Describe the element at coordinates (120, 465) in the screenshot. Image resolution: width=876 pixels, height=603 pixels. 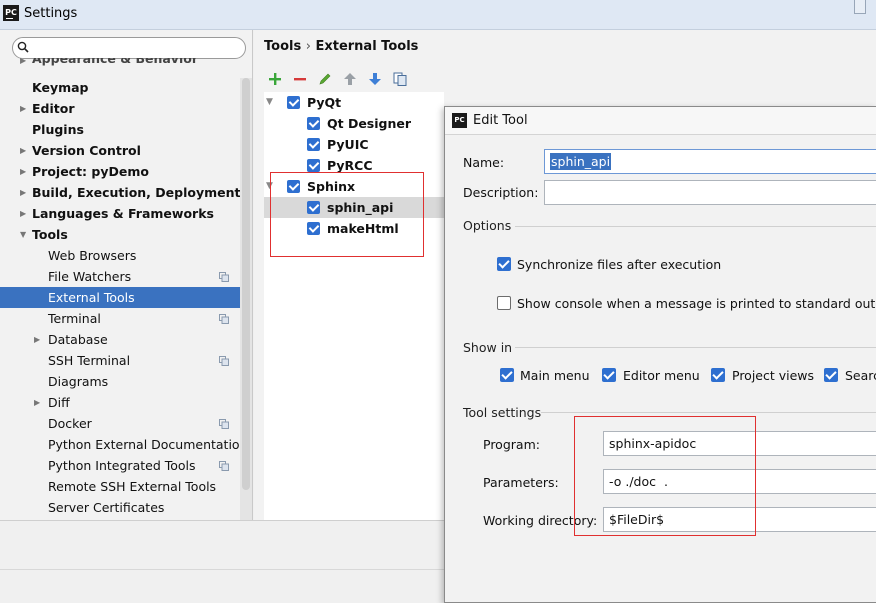
I see `sidebar-item-python-integrated-tools: Python Integrated Tools` at that location.